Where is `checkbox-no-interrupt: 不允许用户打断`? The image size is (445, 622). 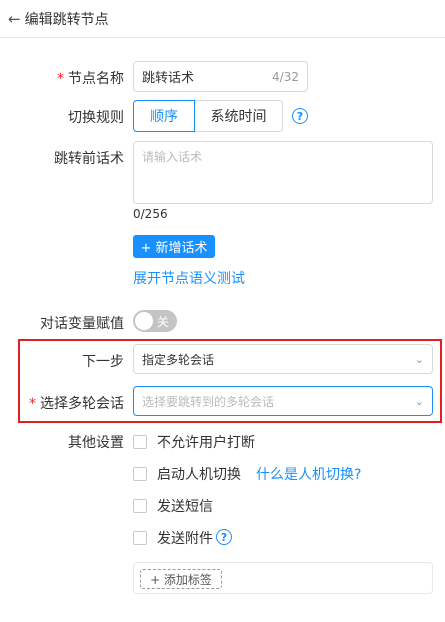 checkbox-no-interrupt: 不允许用户打断 is located at coordinates (194, 442).